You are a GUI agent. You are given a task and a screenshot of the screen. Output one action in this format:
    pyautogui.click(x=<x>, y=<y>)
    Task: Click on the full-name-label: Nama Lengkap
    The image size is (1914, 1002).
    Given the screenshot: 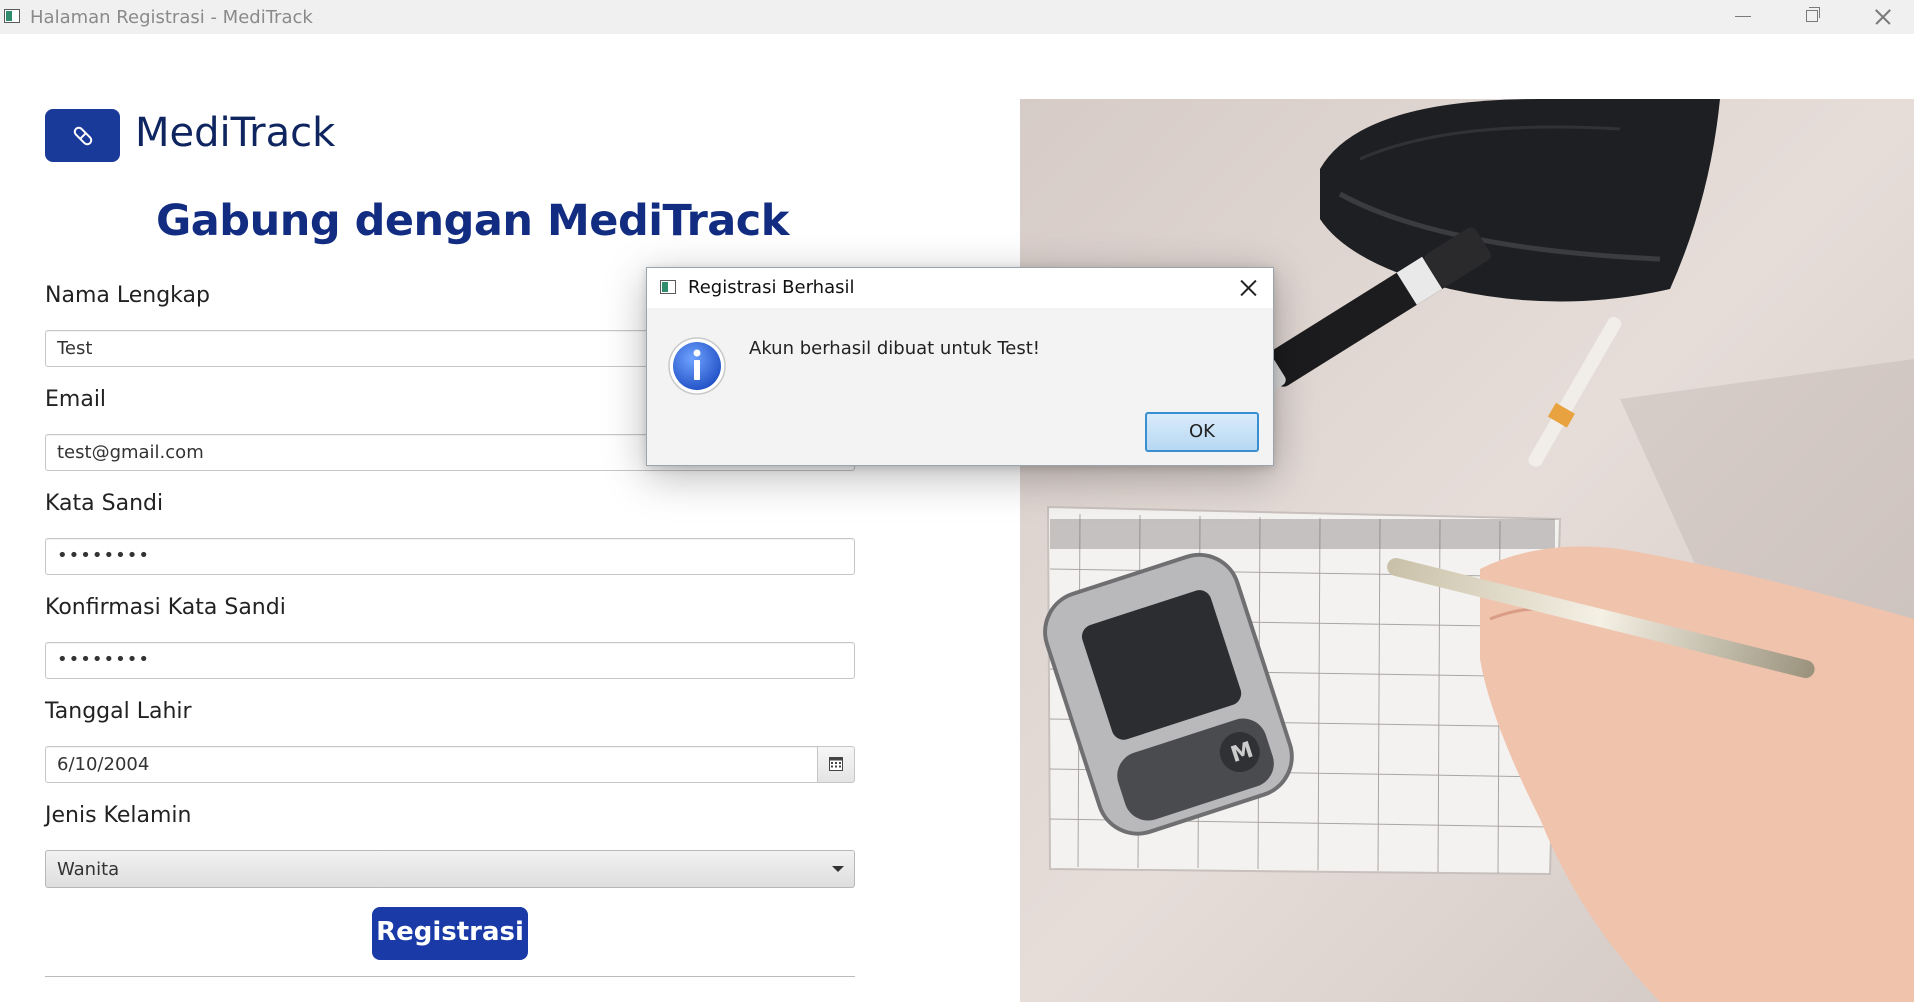 What is the action you would take?
    pyautogui.click(x=127, y=295)
    